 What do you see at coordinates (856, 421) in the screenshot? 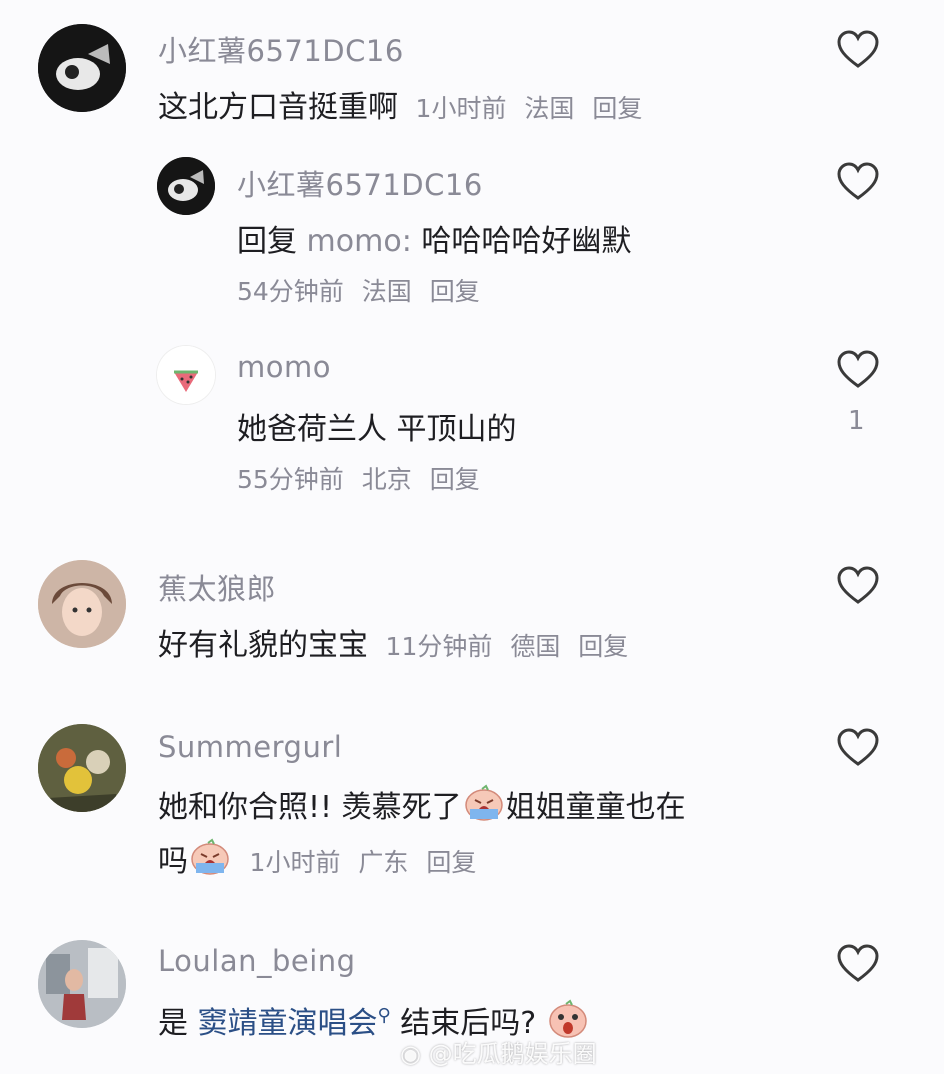
I see `like-count: 1` at bounding box center [856, 421].